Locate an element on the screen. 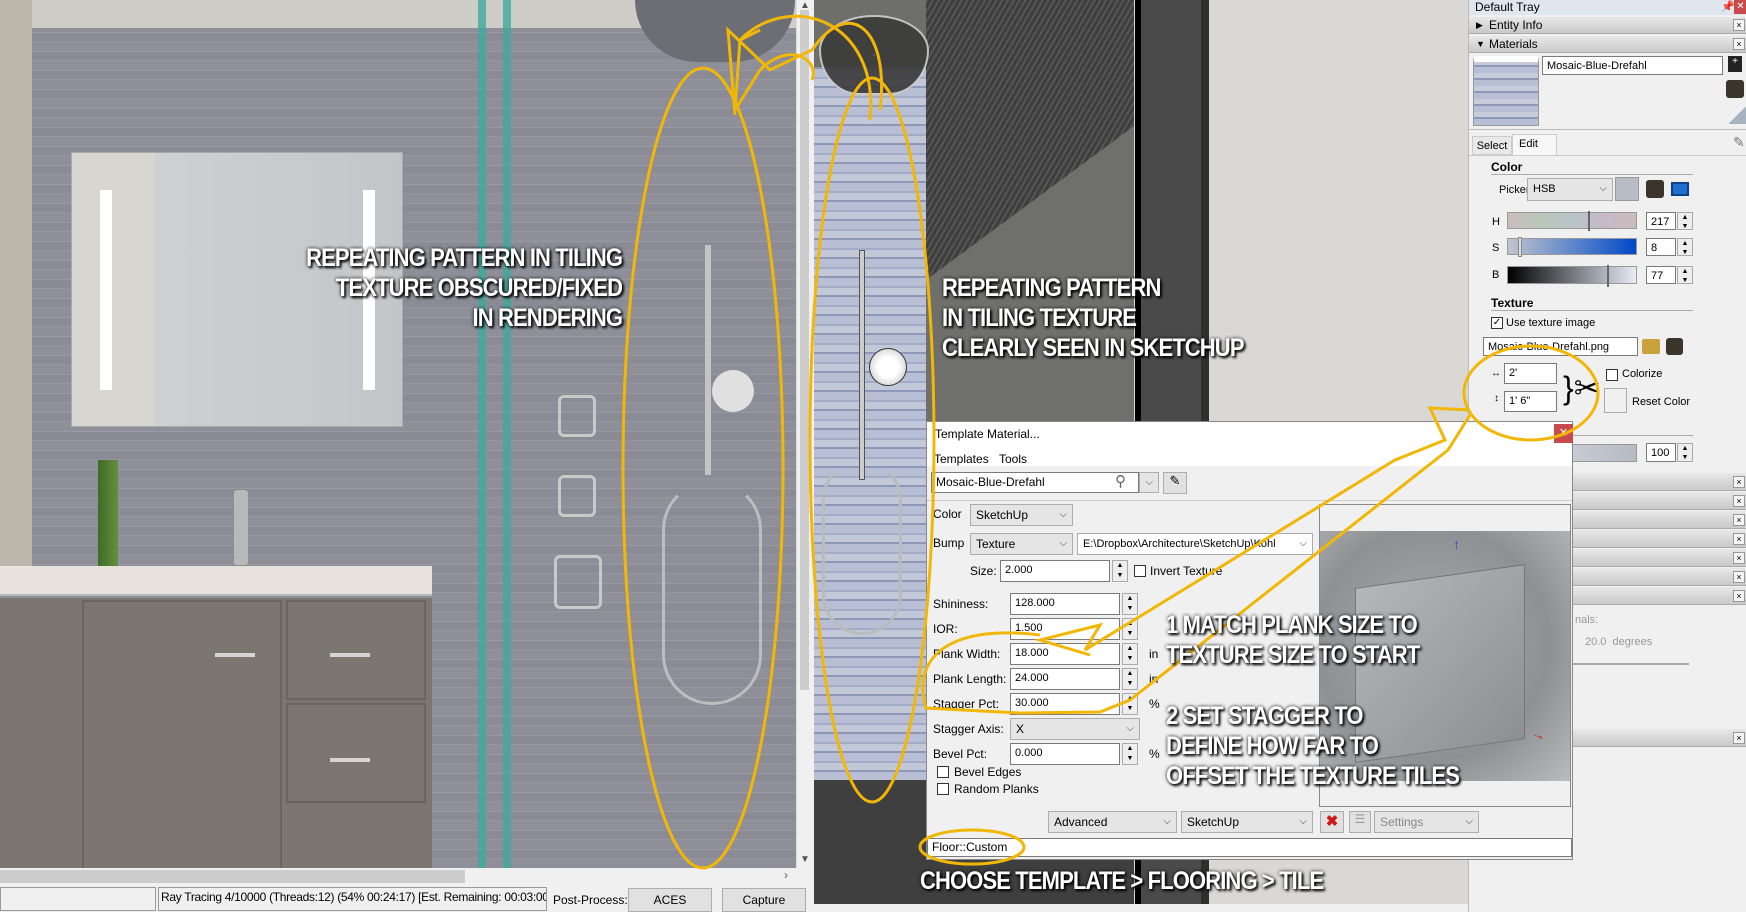  h-label: H is located at coordinates (1496, 222).